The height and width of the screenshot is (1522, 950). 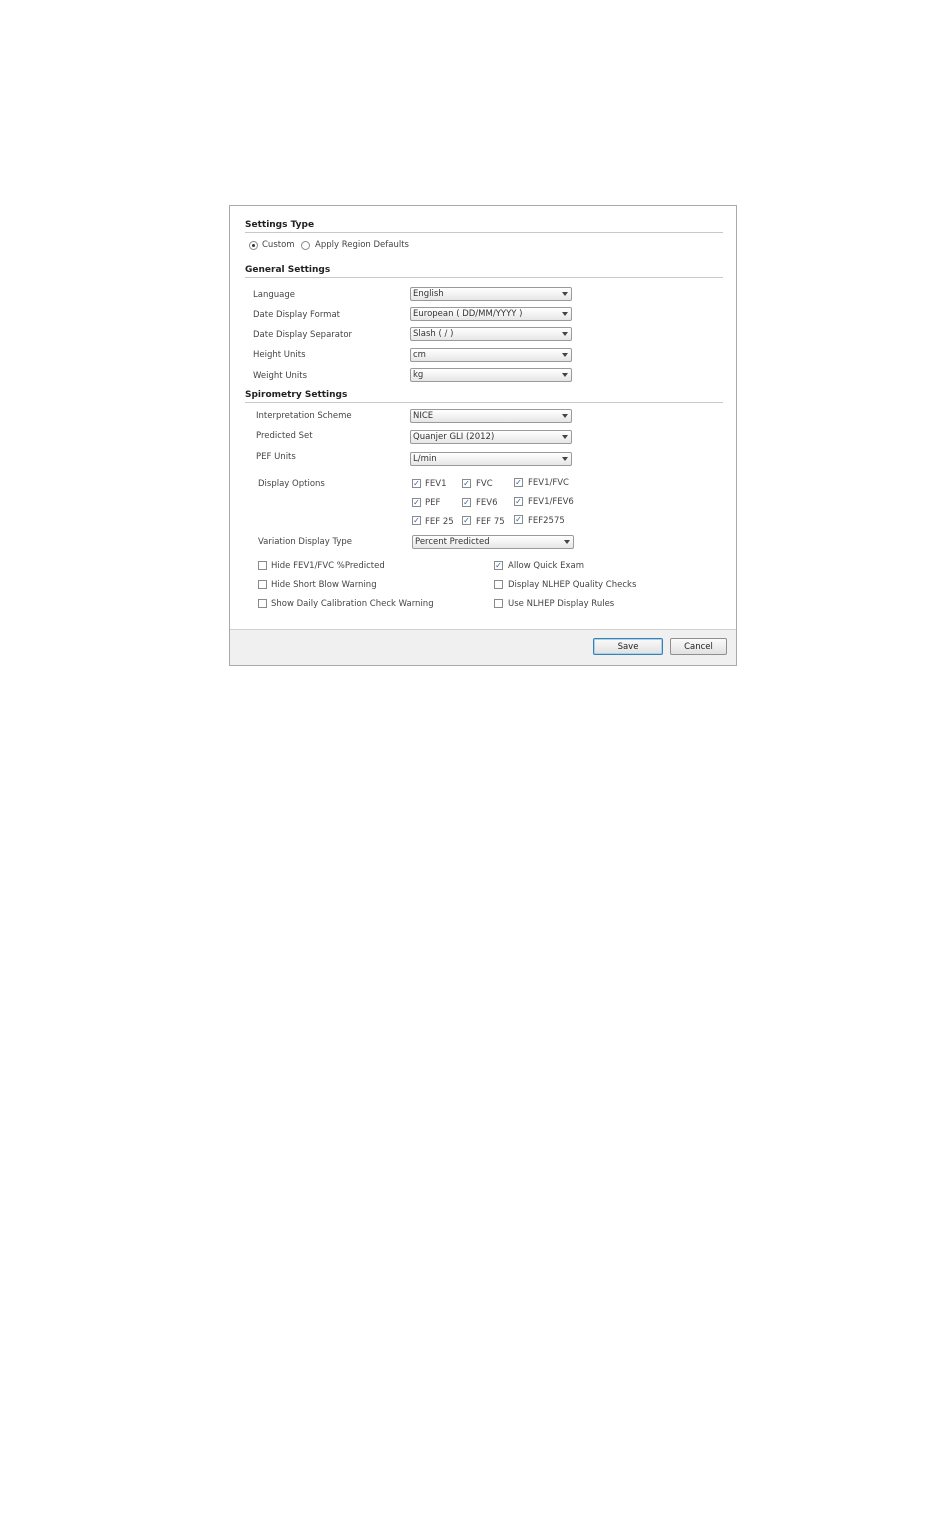 What do you see at coordinates (288, 270) in the screenshot?
I see `general-settings-title: General Settings` at bounding box center [288, 270].